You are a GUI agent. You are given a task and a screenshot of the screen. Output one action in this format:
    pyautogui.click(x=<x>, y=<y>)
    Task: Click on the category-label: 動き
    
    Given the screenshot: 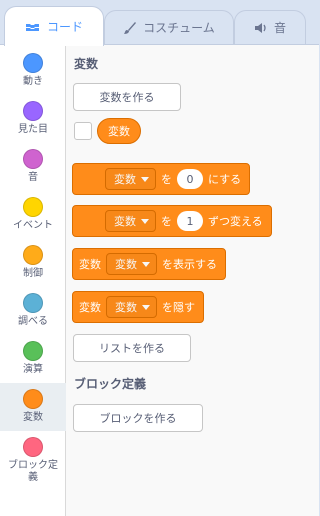 What is the action you would take?
    pyautogui.click(x=33, y=81)
    